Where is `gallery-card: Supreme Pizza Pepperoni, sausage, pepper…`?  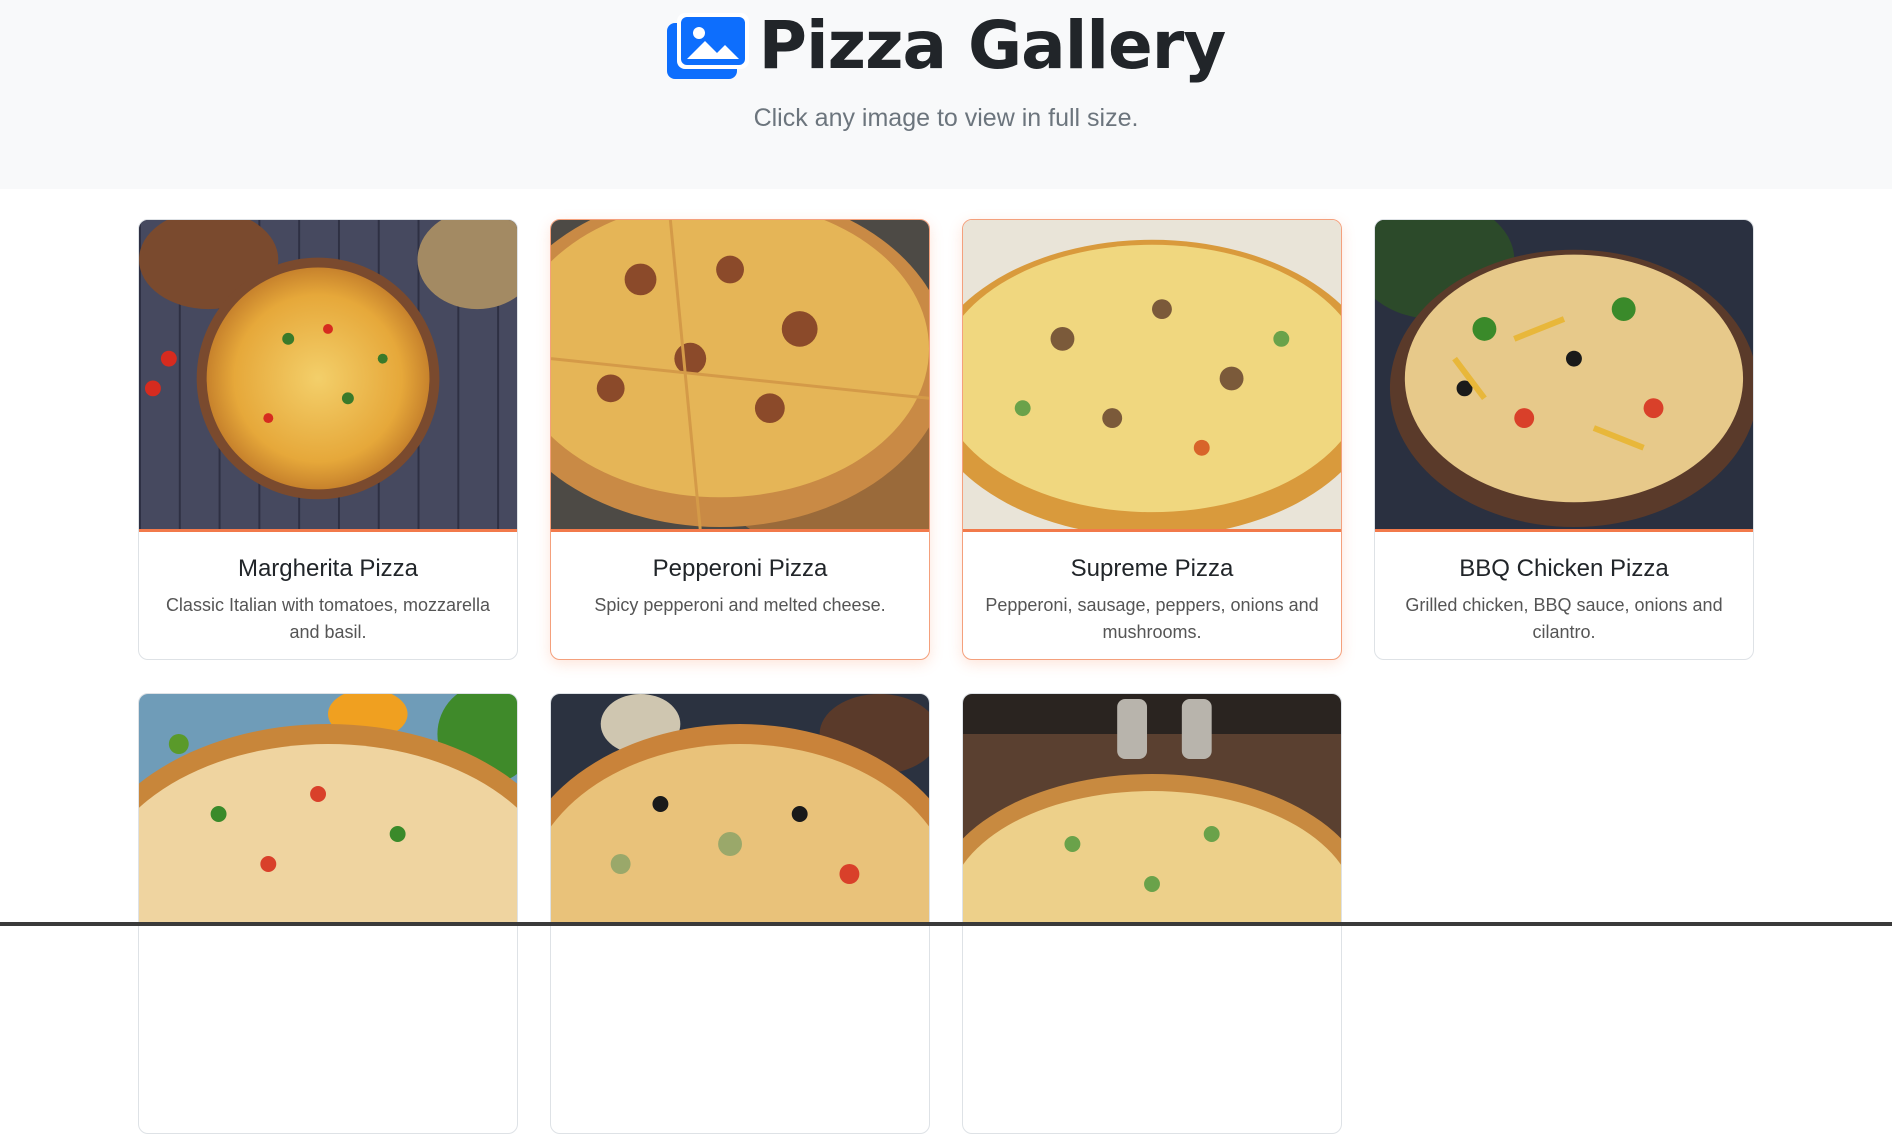 gallery-card: Supreme Pizza Pepperoni, sausage, pepper… is located at coordinates (1152, 439).